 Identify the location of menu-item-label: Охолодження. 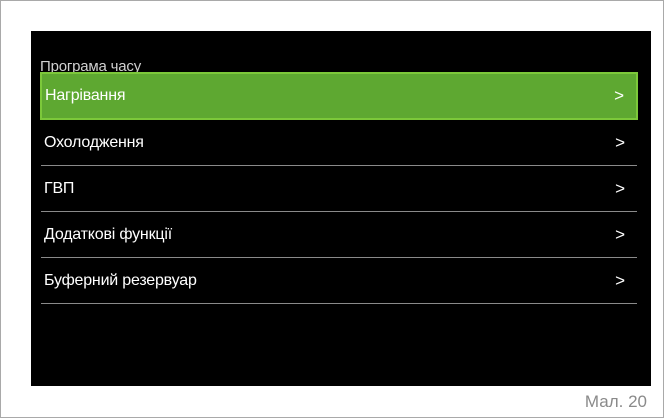
(94, 142).